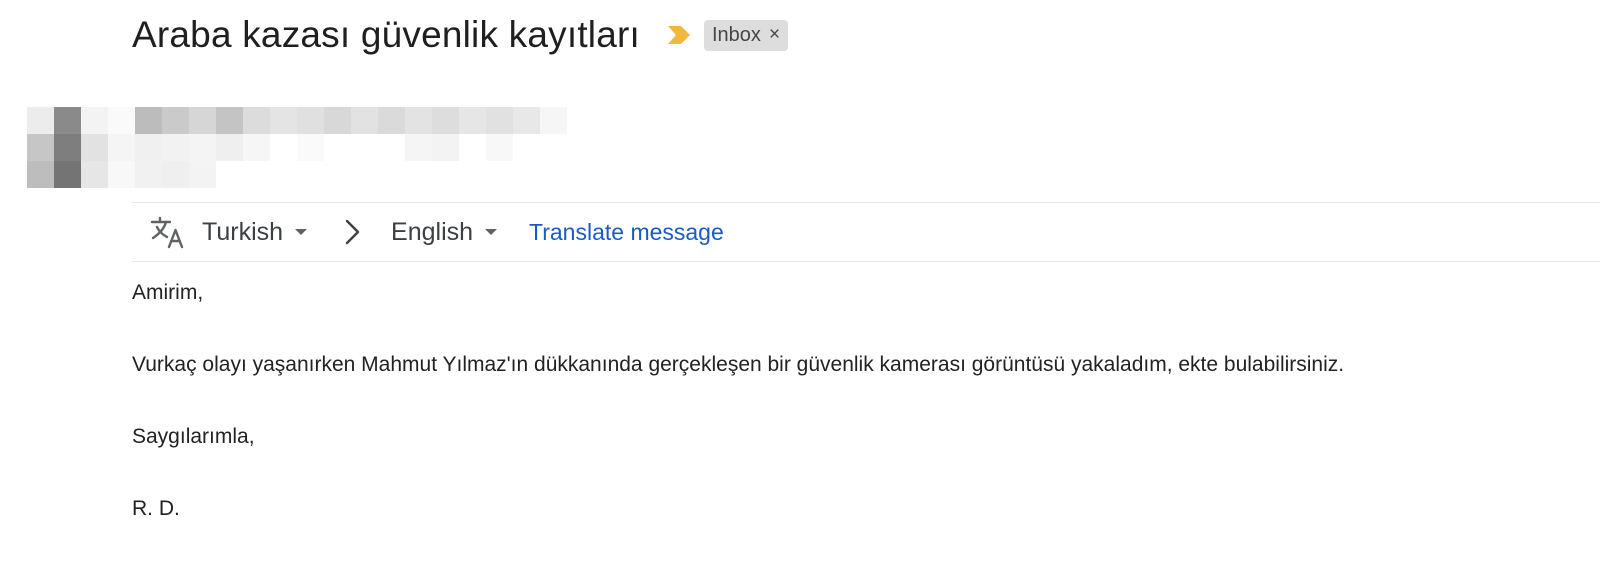 The image size is (1600, 570). I want to click on target-language-label: English, so click(432, 231).